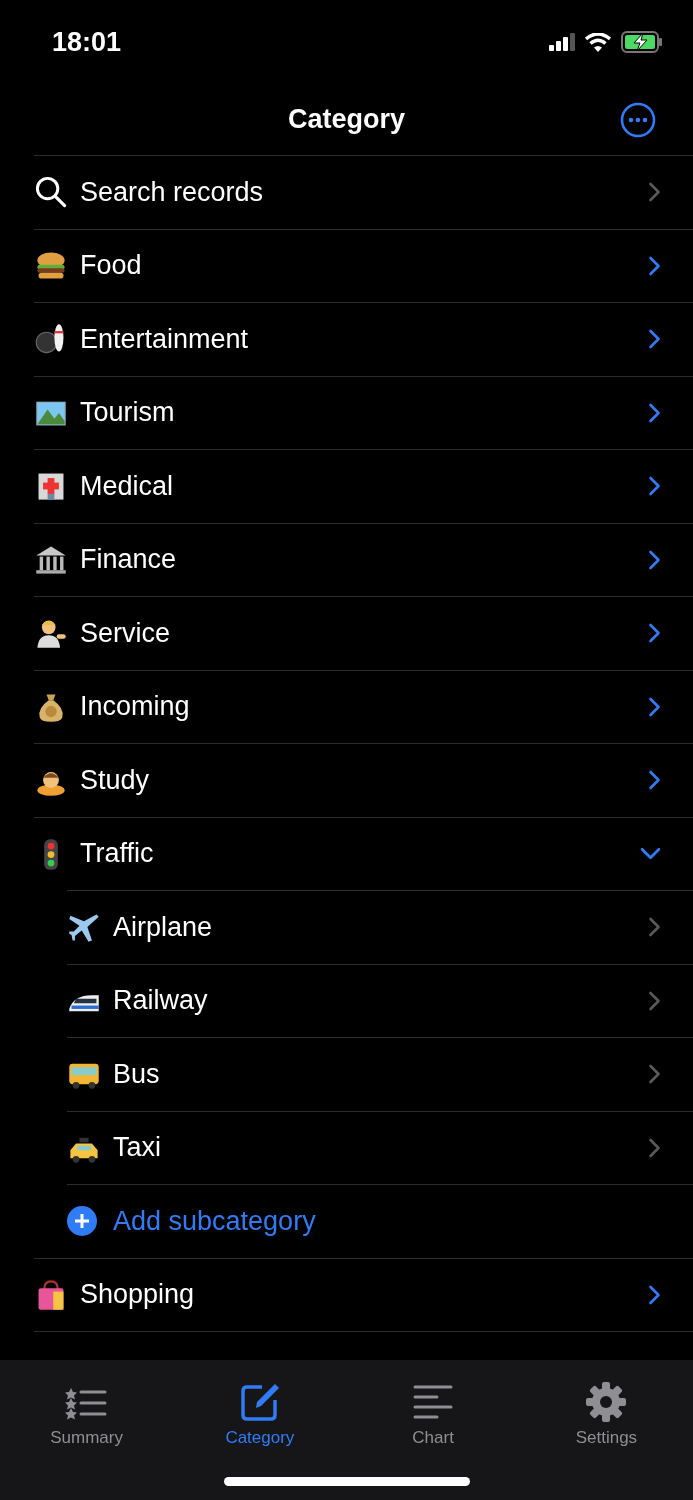  What do you see at coordinates (364, 266) in the screenshot?
I see `category-name: Food` at bounding box center [364, 266].